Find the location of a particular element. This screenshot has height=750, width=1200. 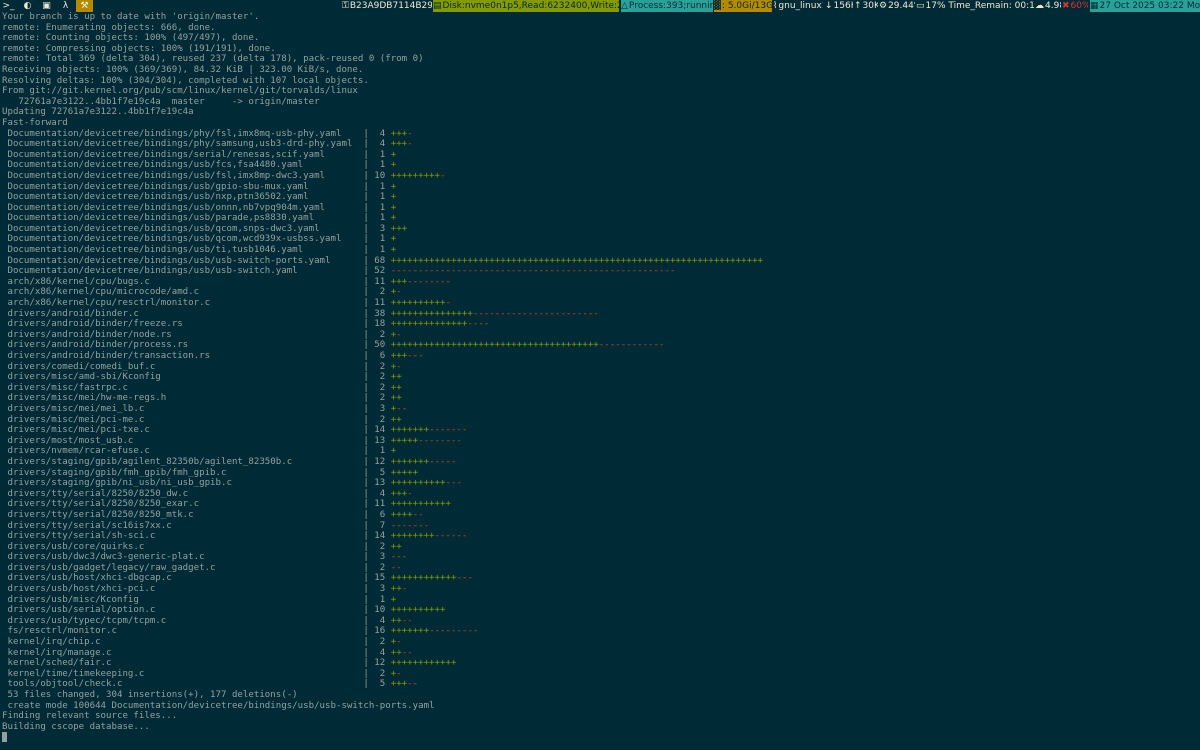

status-date: ▦27 Oct 2025 03:22 Mon is located at coordinates (1145, 6).